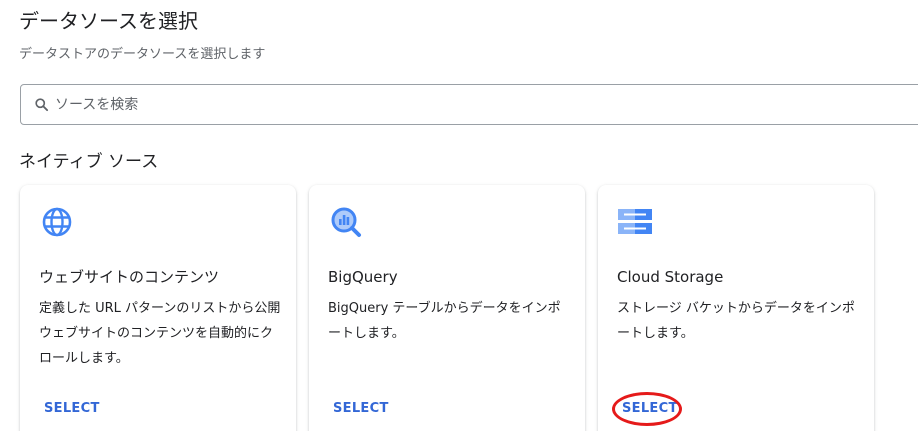 The width and height of the screenshot is (918, 431). I want to click on storage-icon, so click(635, 222).